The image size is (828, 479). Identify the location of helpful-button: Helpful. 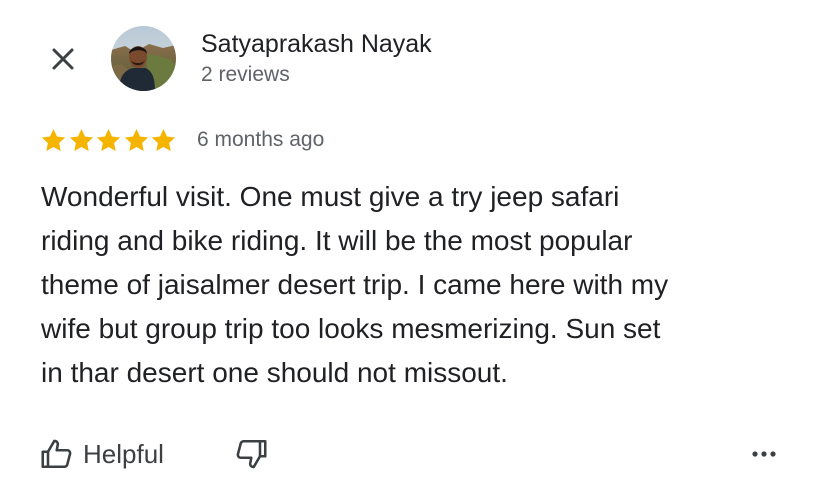
(101, 454).